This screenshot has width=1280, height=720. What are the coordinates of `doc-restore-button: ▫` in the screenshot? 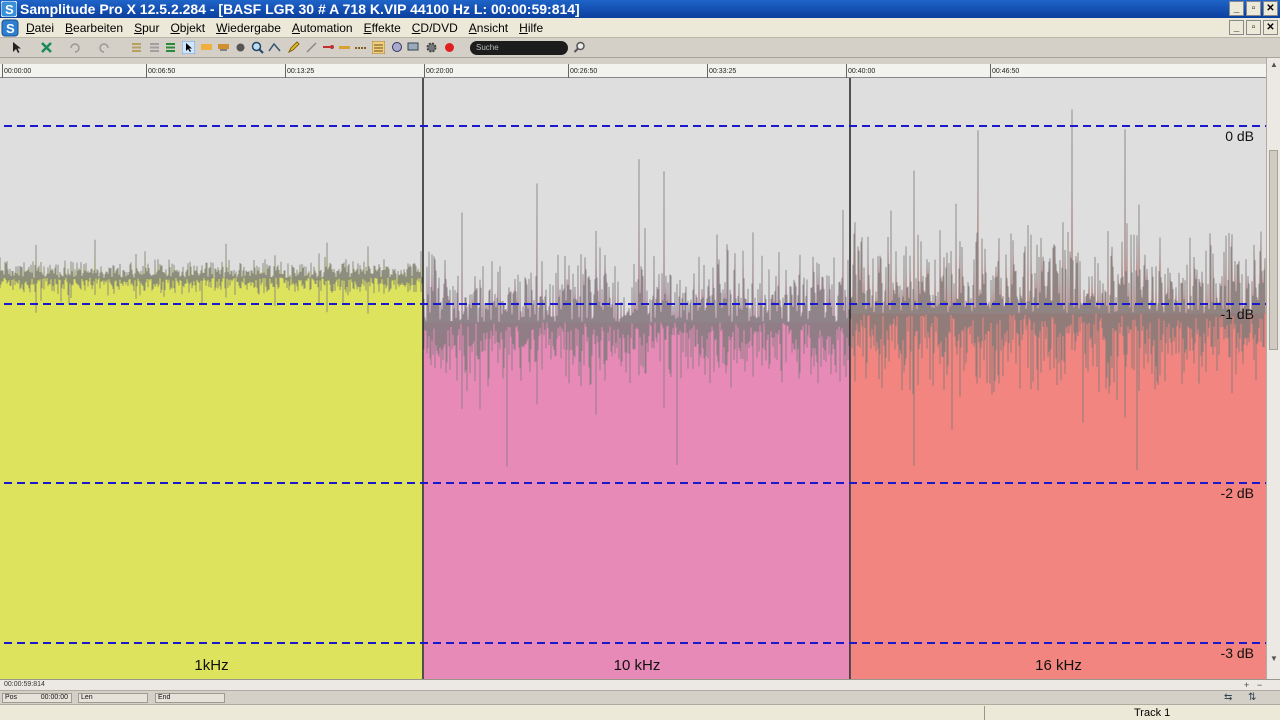 It's located at (1253, 27).